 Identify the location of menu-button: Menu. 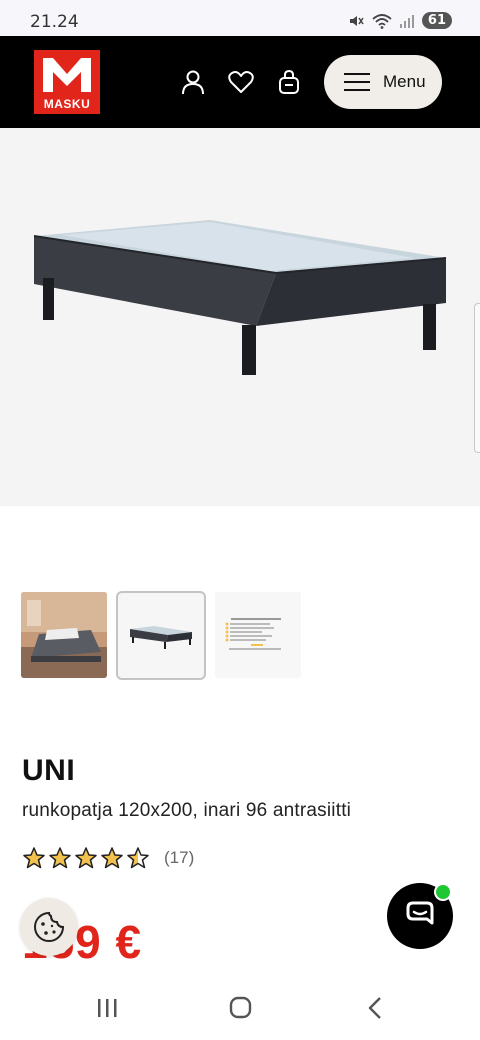
(383, 82).